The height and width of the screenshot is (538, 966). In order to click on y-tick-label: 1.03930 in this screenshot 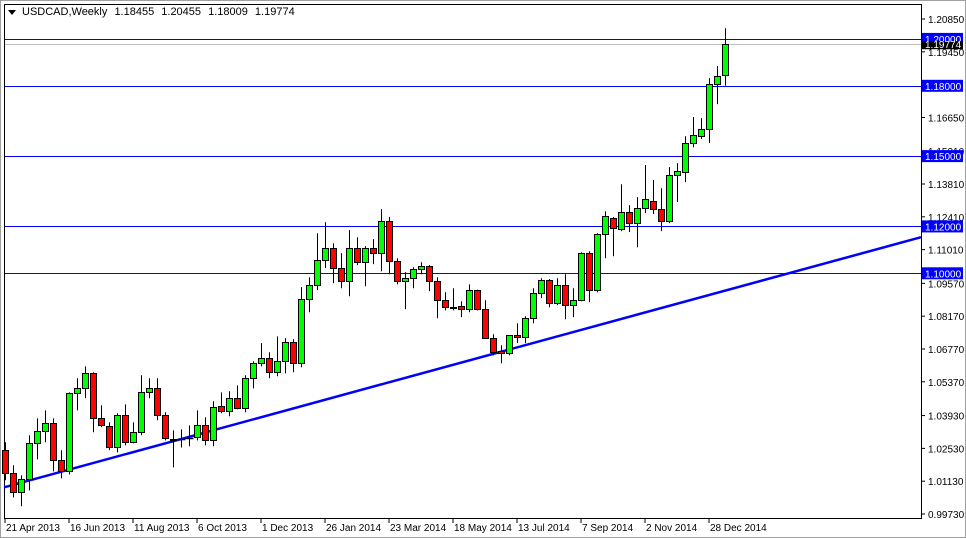, I will do `click(946, 417)`.